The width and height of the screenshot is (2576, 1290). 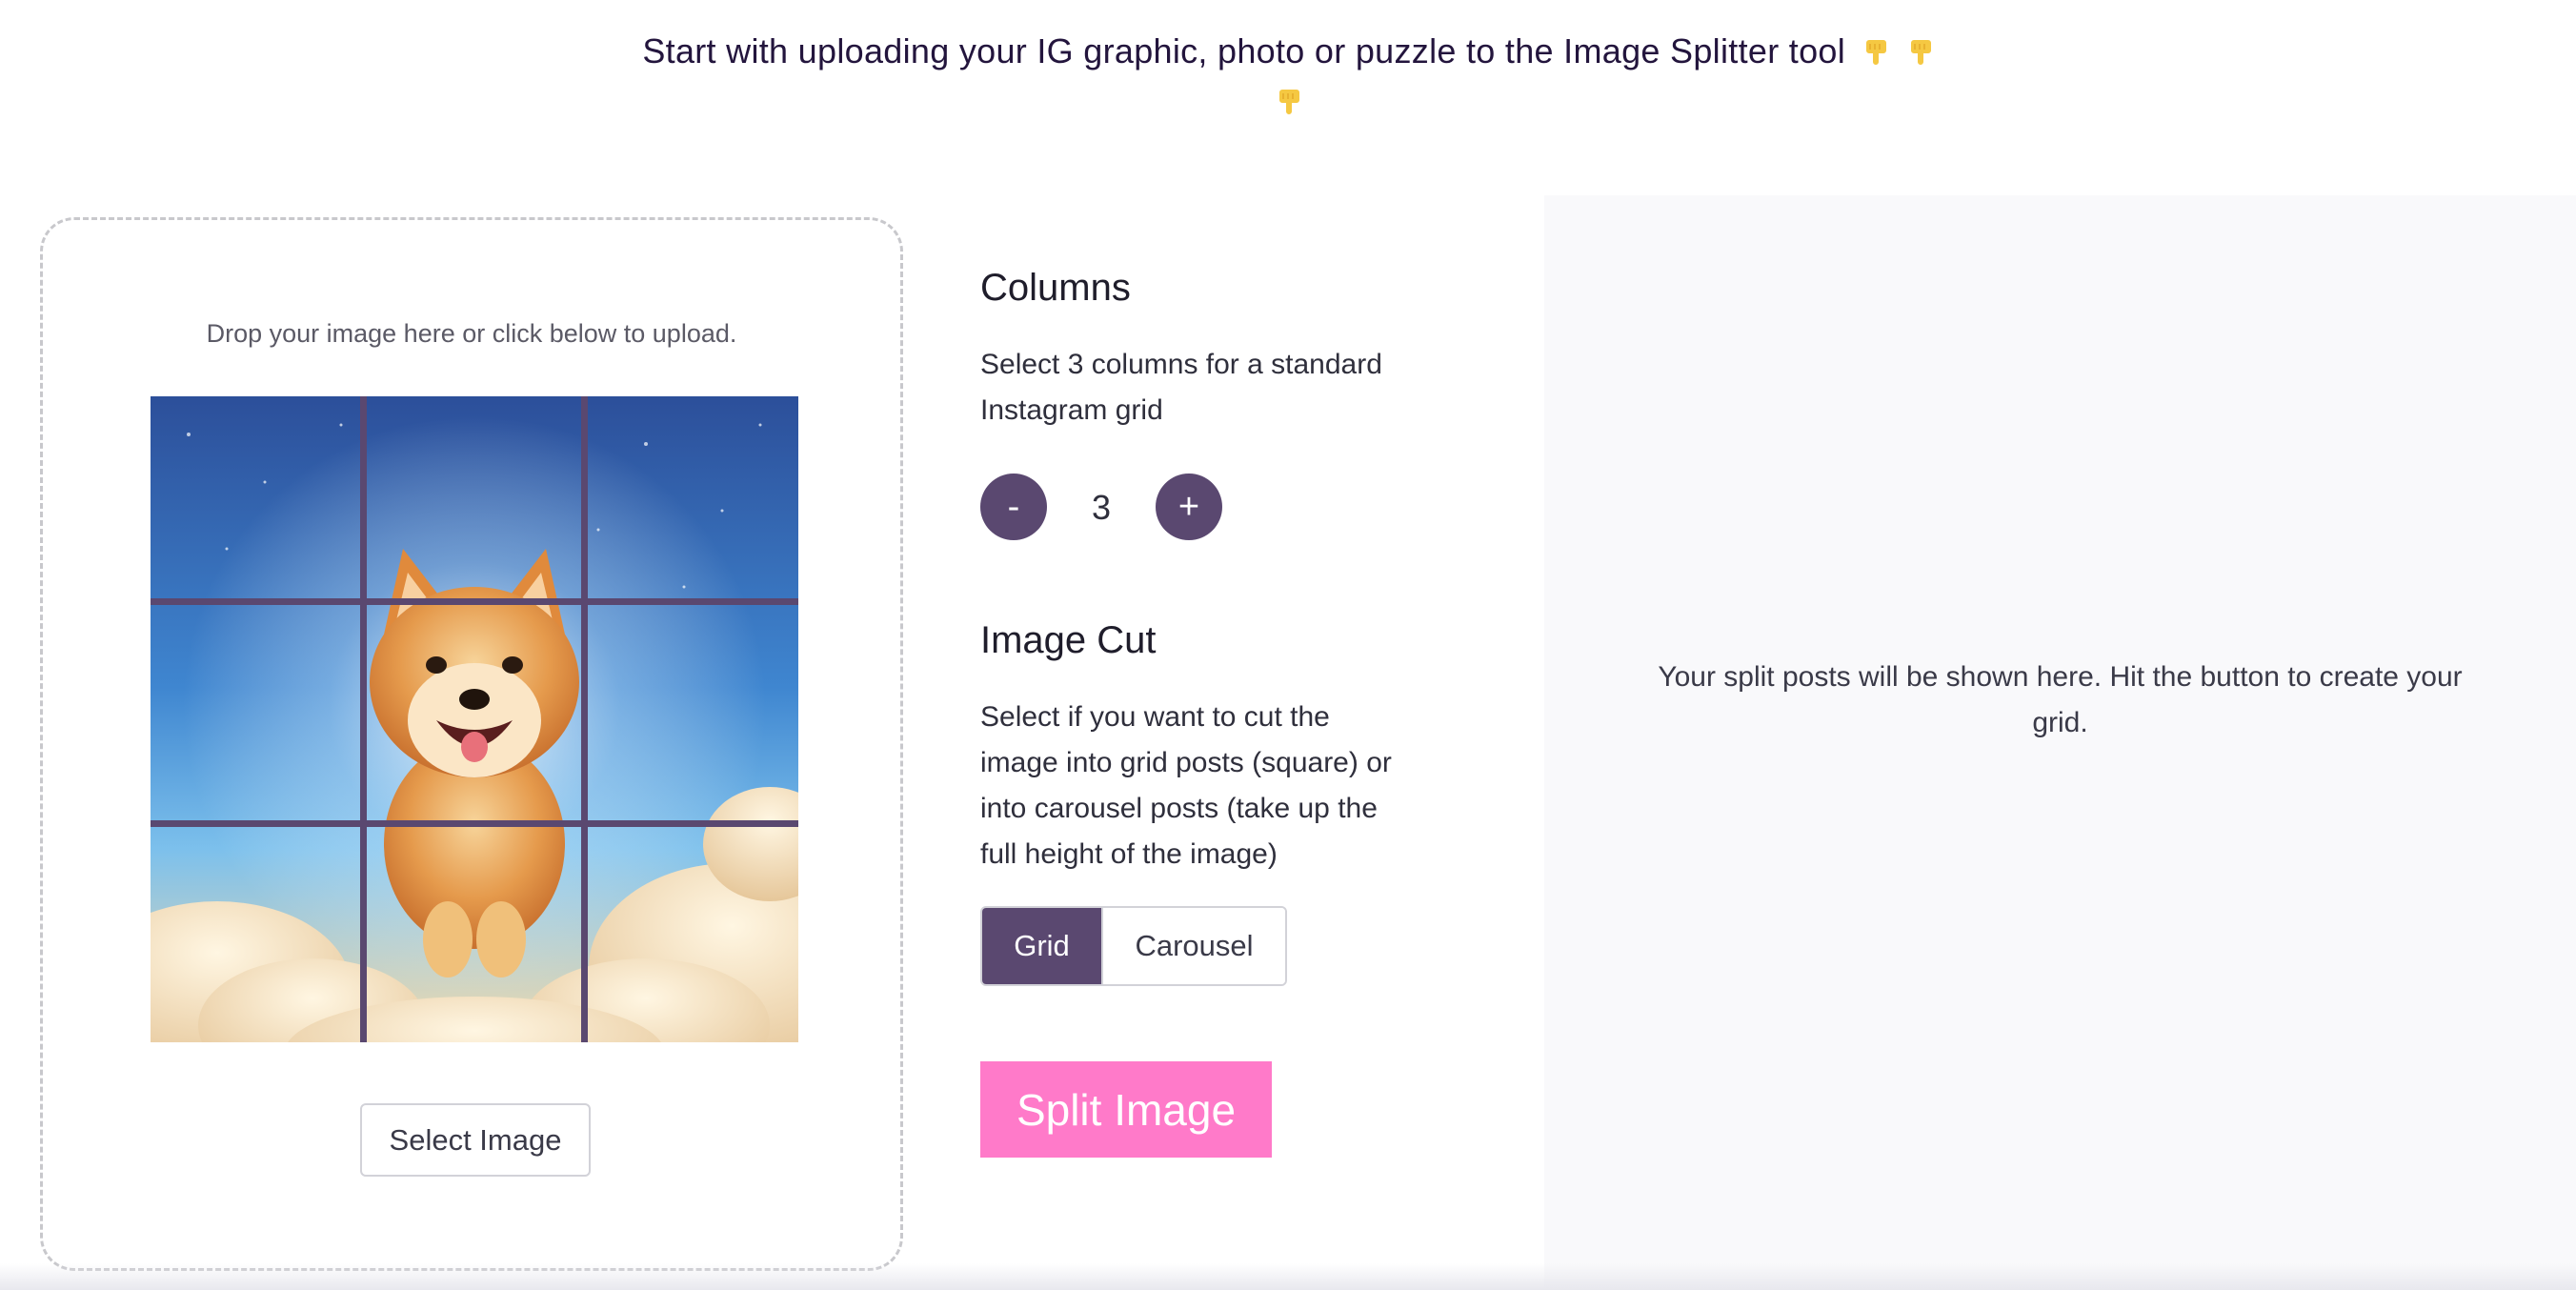 I want to click on shiba-dog-in-clouds-icon, so click(x=475, y=719).